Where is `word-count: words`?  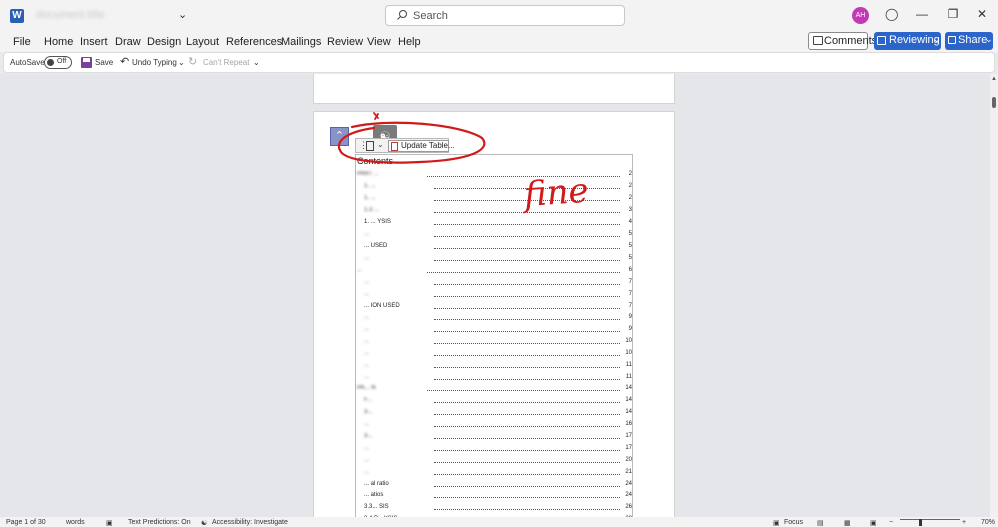 word-count: words is located at coordinates (75, 522).